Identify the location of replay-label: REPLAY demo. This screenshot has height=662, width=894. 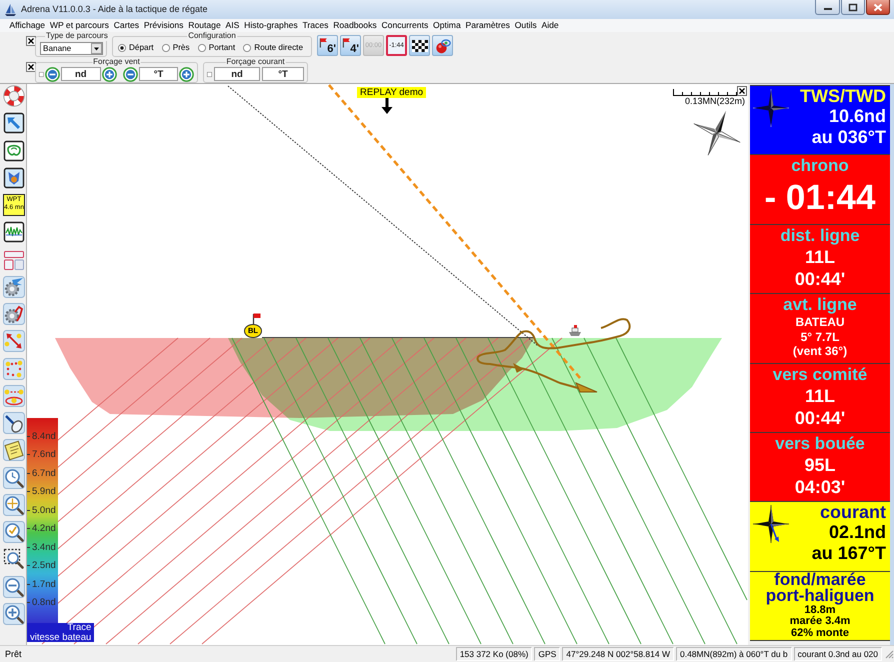
(391, 92).